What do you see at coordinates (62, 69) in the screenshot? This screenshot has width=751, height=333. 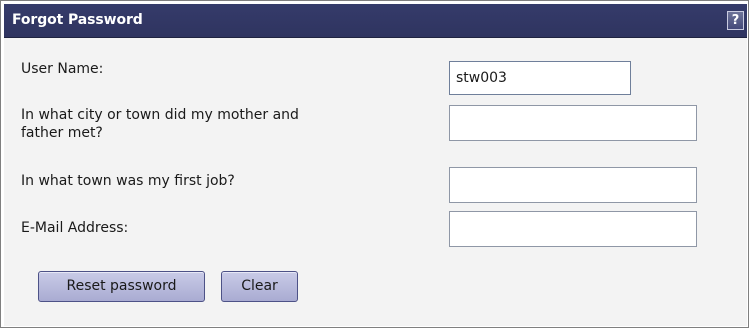 I see `username-label: User Name:` at bounding box center [62, 69].